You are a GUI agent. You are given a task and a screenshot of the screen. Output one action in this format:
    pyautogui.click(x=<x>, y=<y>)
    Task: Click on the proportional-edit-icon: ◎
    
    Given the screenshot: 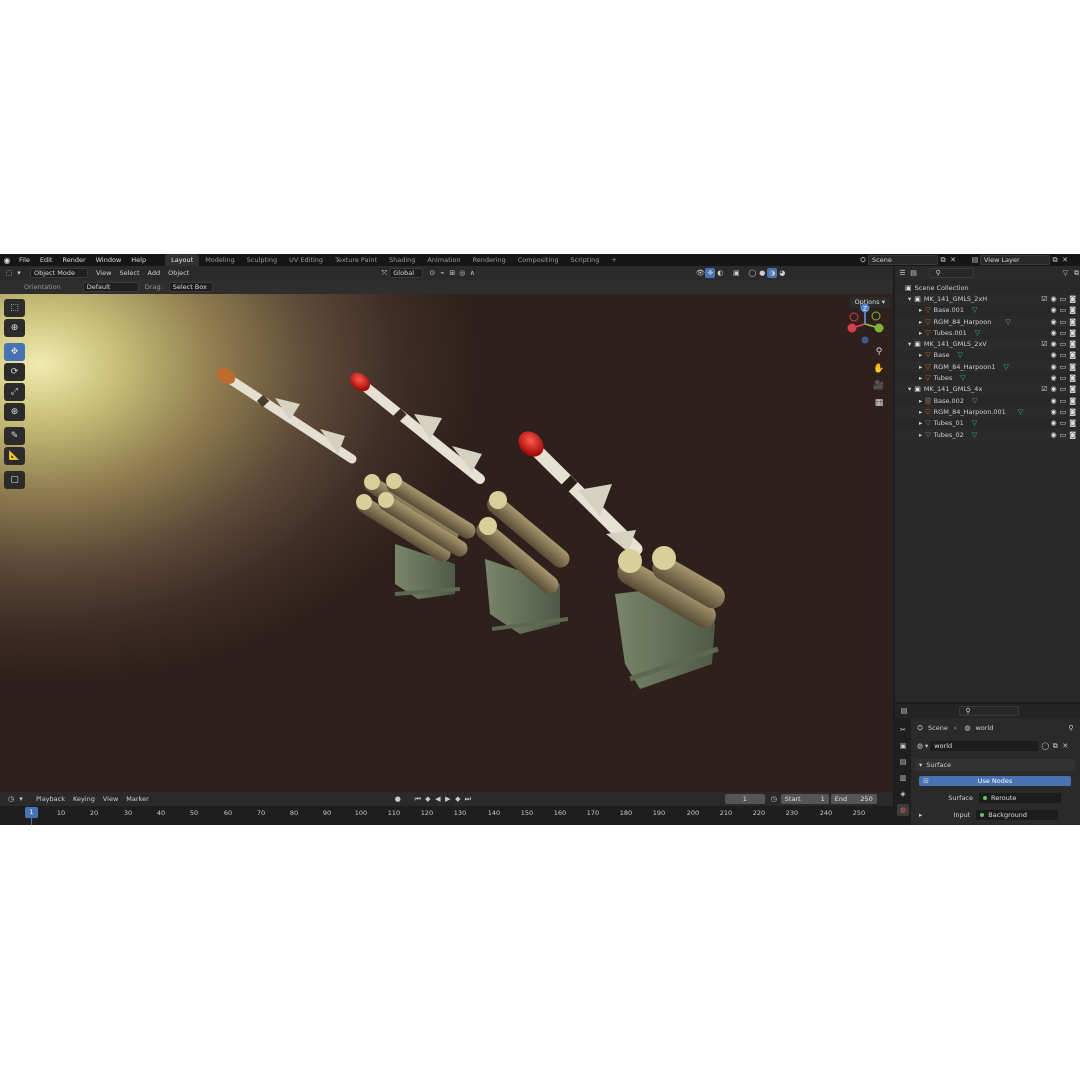 What is the action you would take?
    pyautogui.click(x=462, y=273)
    